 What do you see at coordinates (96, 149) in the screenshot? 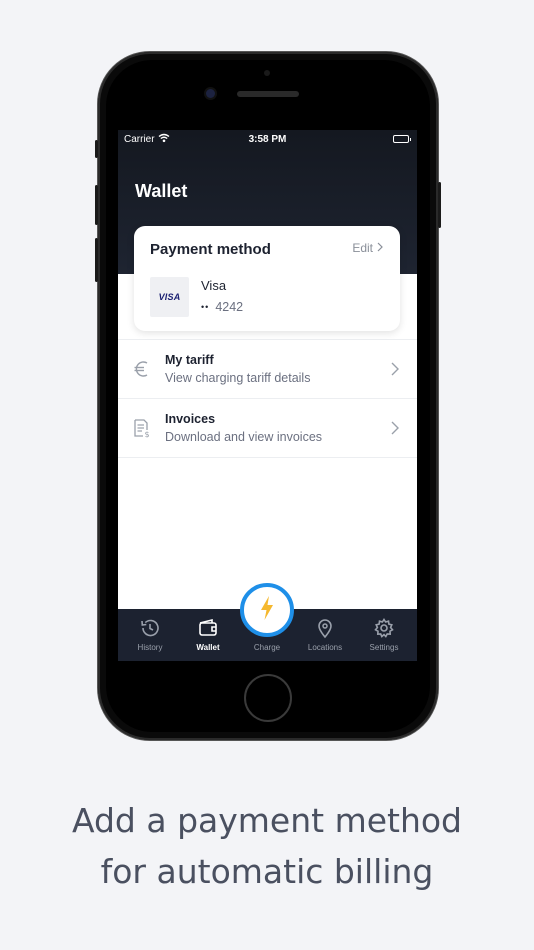
I see `mute-switch` at bounding box center [96, 149].